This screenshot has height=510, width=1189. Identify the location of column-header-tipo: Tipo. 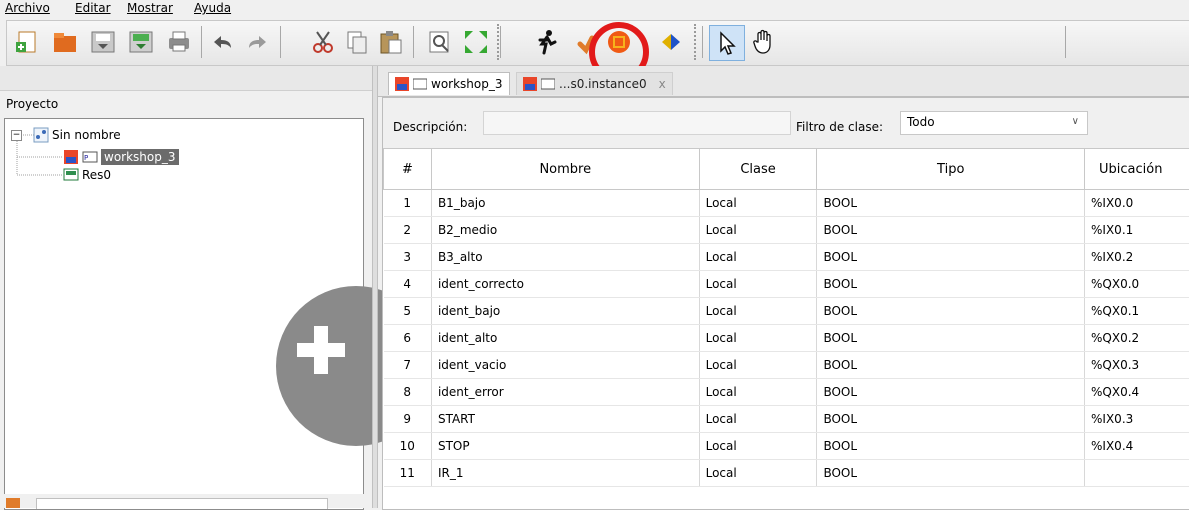
(951, 169).